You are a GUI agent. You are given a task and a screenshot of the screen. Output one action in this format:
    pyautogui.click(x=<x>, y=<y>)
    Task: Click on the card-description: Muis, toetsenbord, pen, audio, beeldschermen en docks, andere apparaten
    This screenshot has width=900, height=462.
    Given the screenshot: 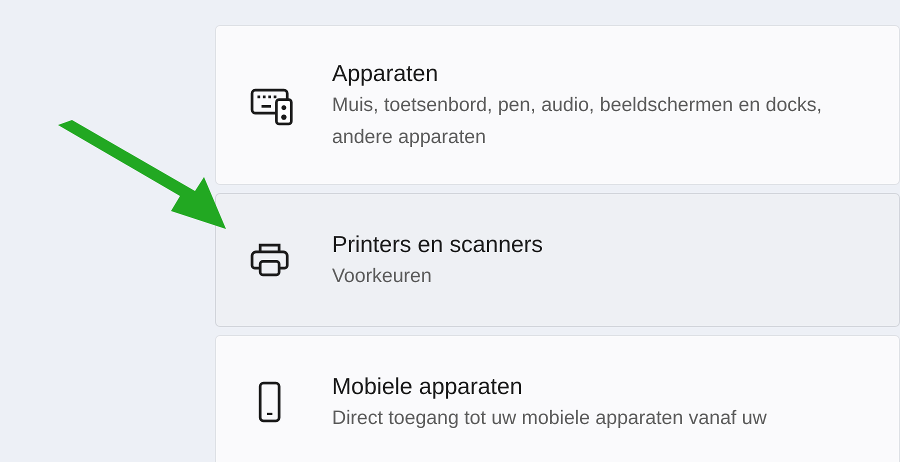 What is the action you would take?
    pyautogui.click(x=577, y=121)
    